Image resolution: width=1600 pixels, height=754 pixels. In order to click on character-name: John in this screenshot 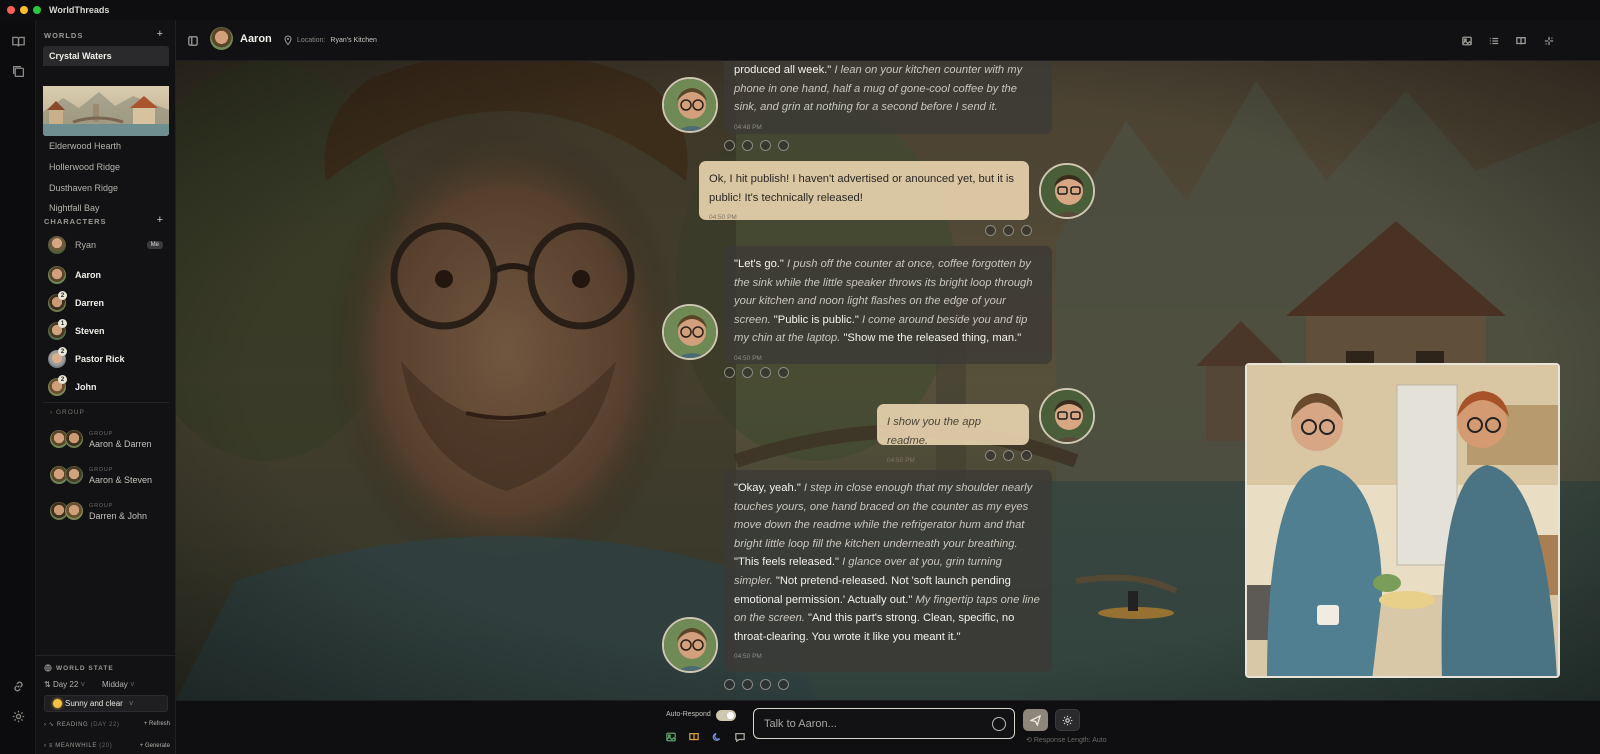, I will do `click(86, 387)`.